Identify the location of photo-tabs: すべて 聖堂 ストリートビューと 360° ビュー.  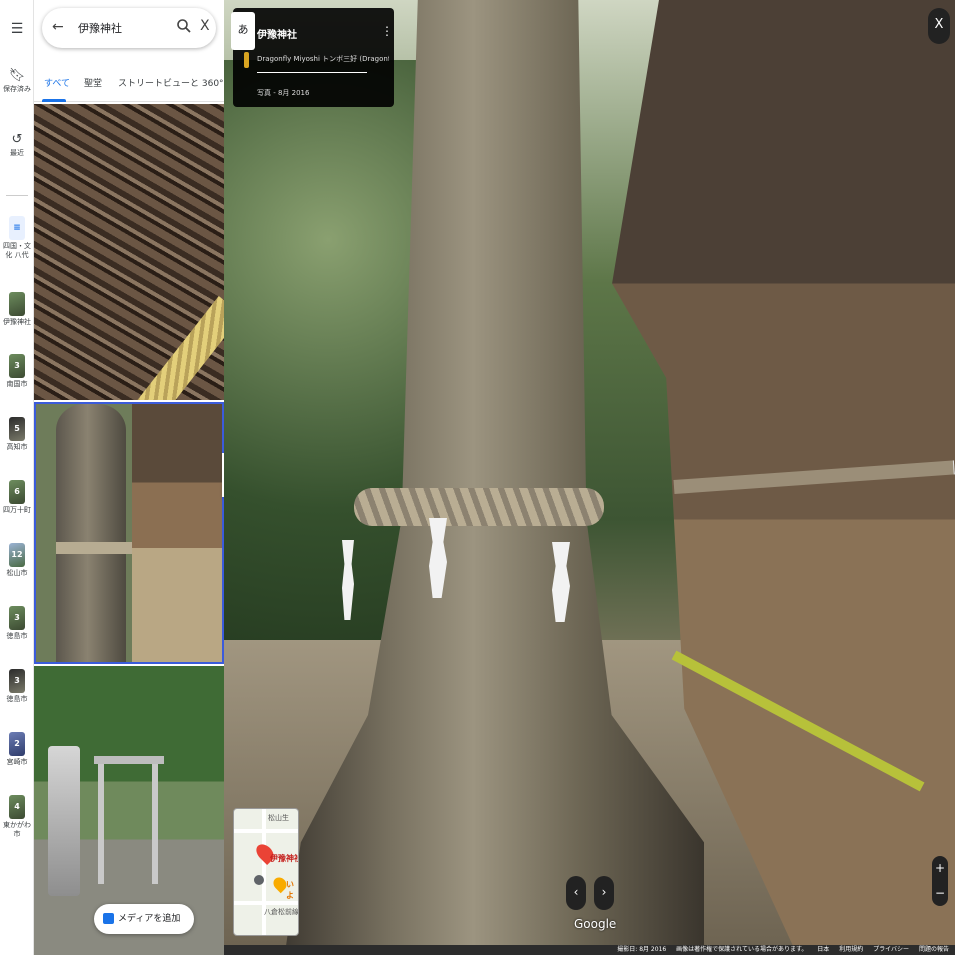
(143, 83).